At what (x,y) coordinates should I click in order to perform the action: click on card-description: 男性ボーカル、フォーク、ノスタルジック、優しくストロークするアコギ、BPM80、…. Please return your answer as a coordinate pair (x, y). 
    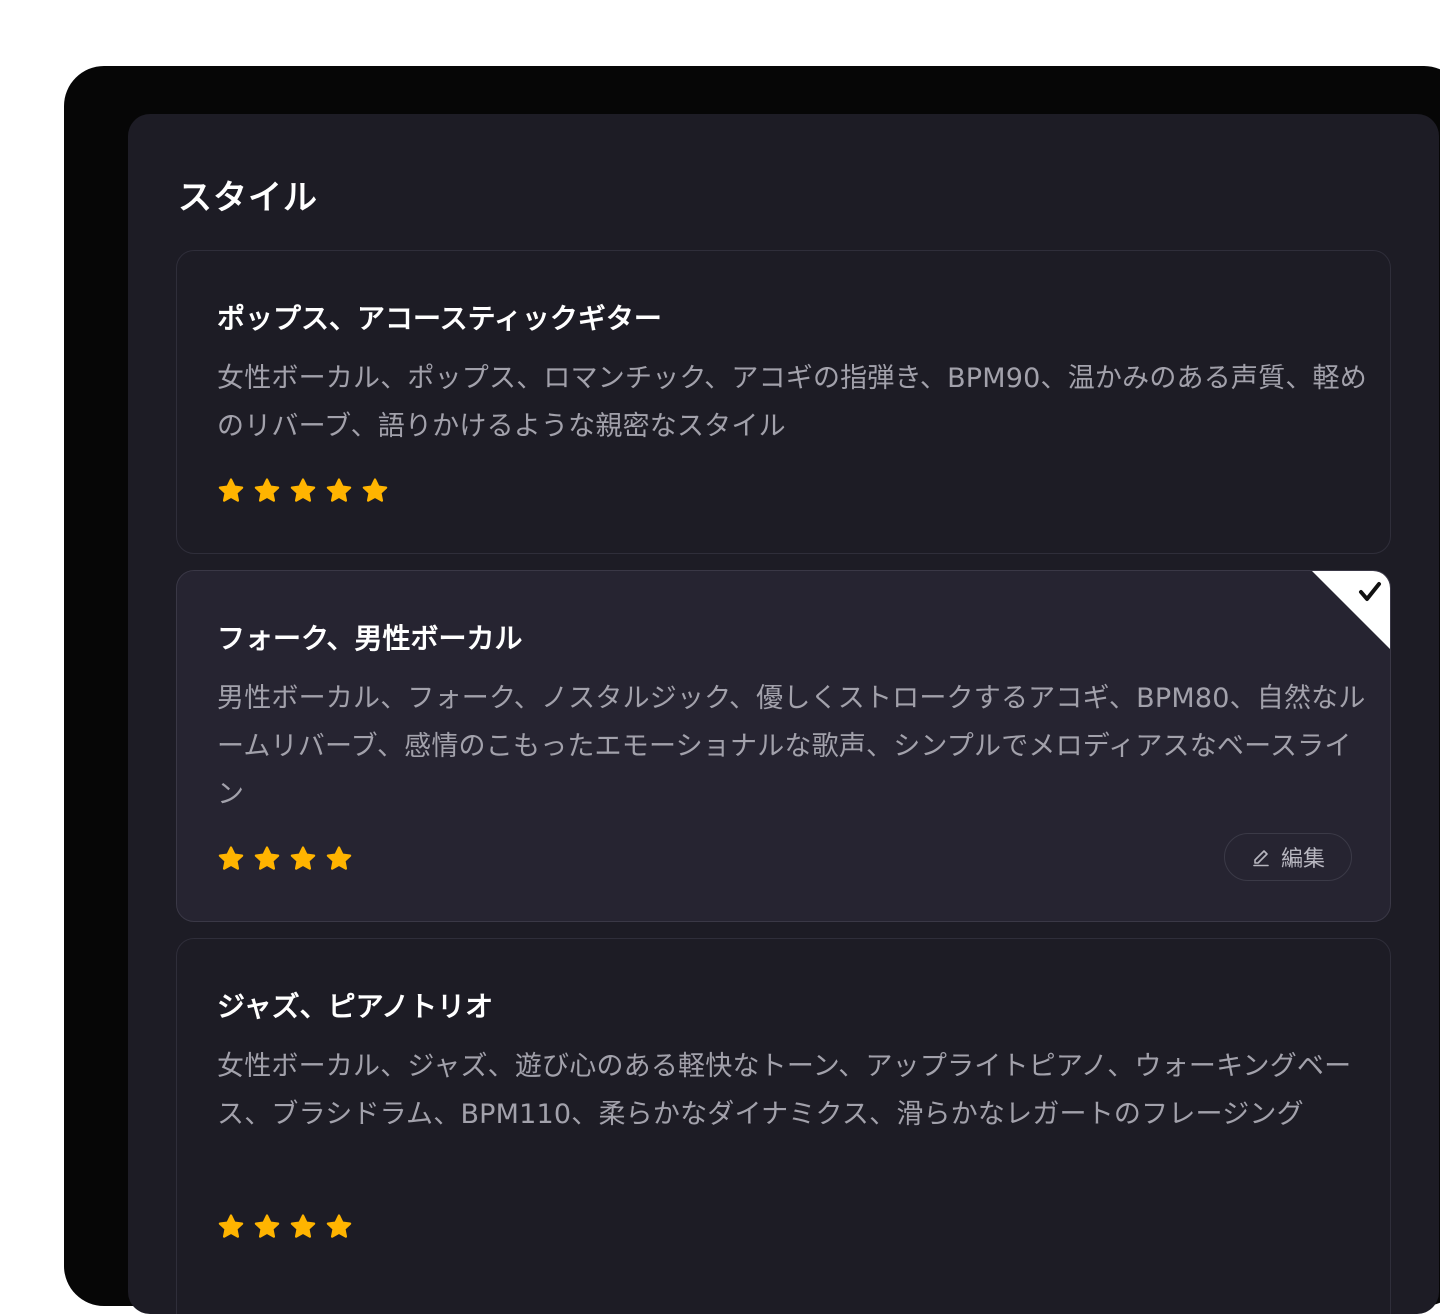
    Looking at the image, I should click on (791, 746).